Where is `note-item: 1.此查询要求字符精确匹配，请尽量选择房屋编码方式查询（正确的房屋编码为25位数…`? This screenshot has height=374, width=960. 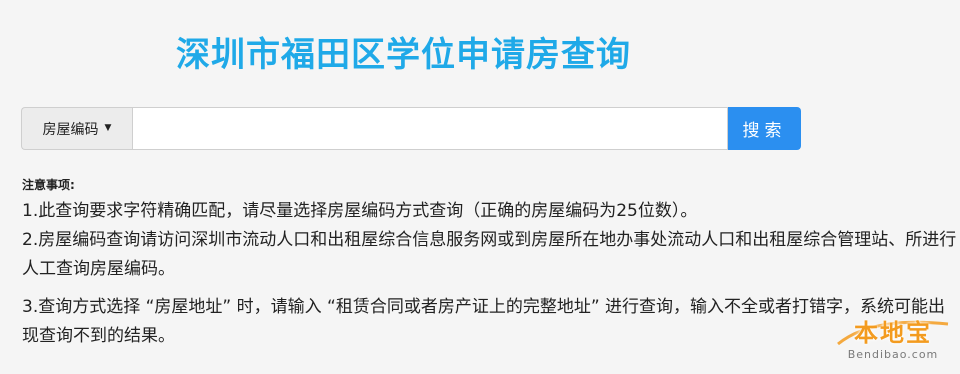
note-item: 1.此查询要求字符精确匹配，请尽量选择房屋编码方式查询（正确的房屋编码为25位数… is located at coordinates (360, 211).